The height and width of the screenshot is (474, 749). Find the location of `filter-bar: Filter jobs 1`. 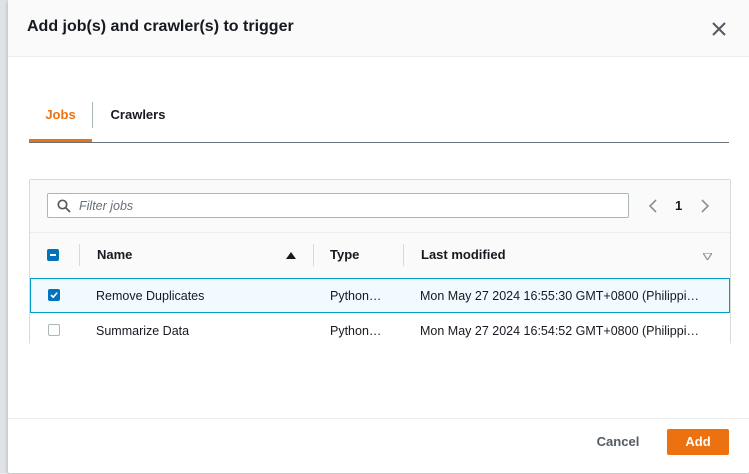

filter-bar: Filter jobs 1 is located at coordinates (380, 206).